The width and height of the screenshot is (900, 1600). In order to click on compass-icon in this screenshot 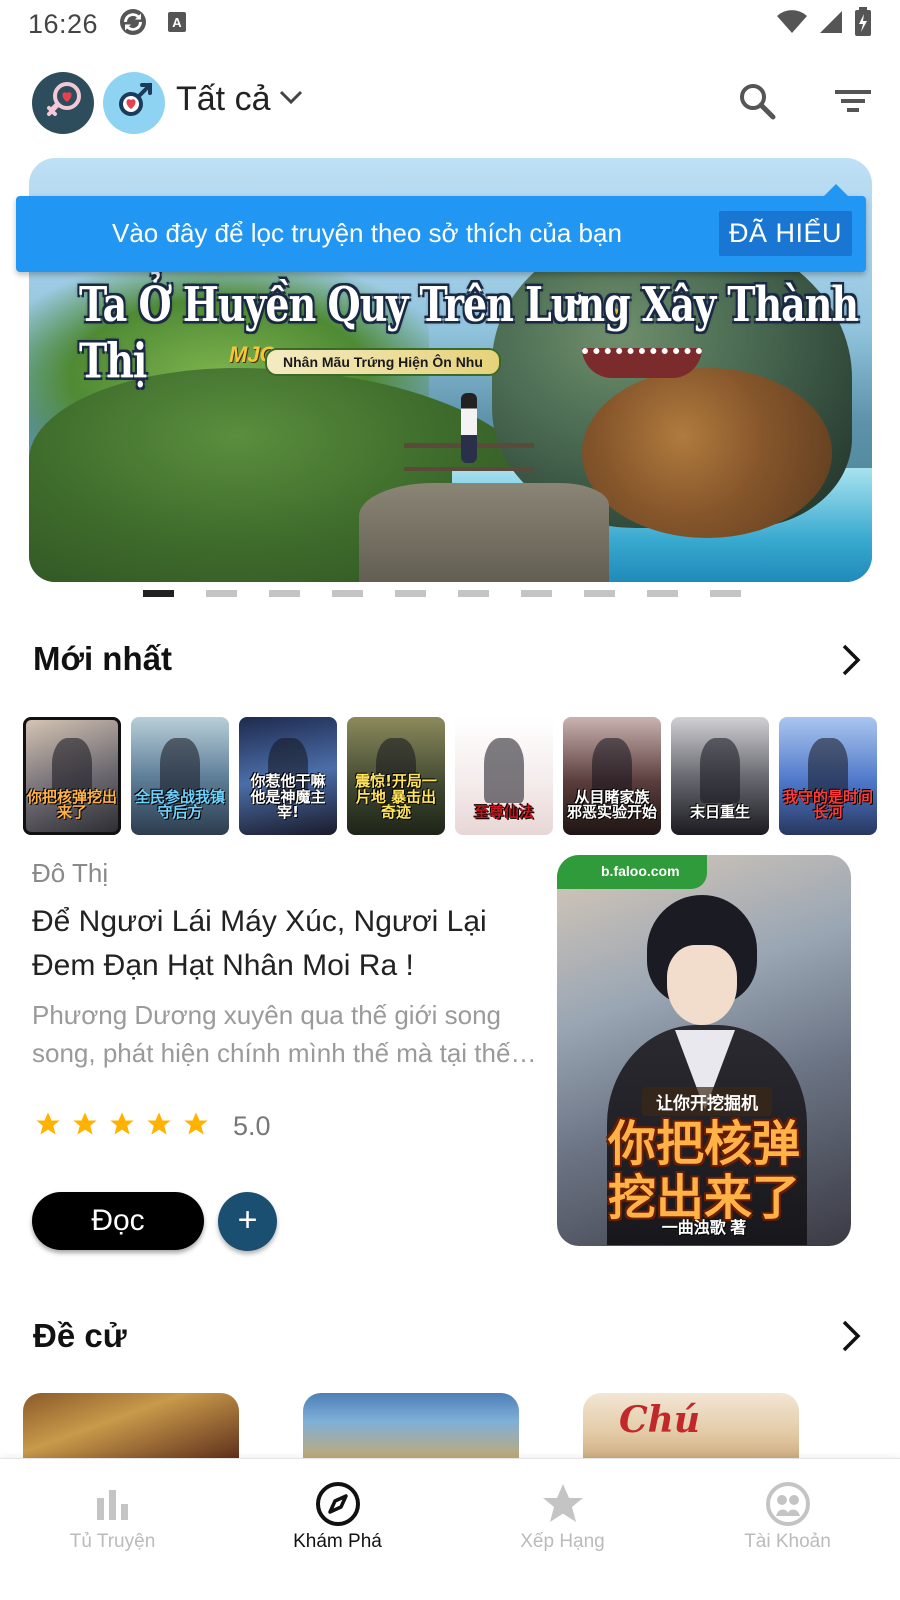, I will do `click(338, 1504)`.